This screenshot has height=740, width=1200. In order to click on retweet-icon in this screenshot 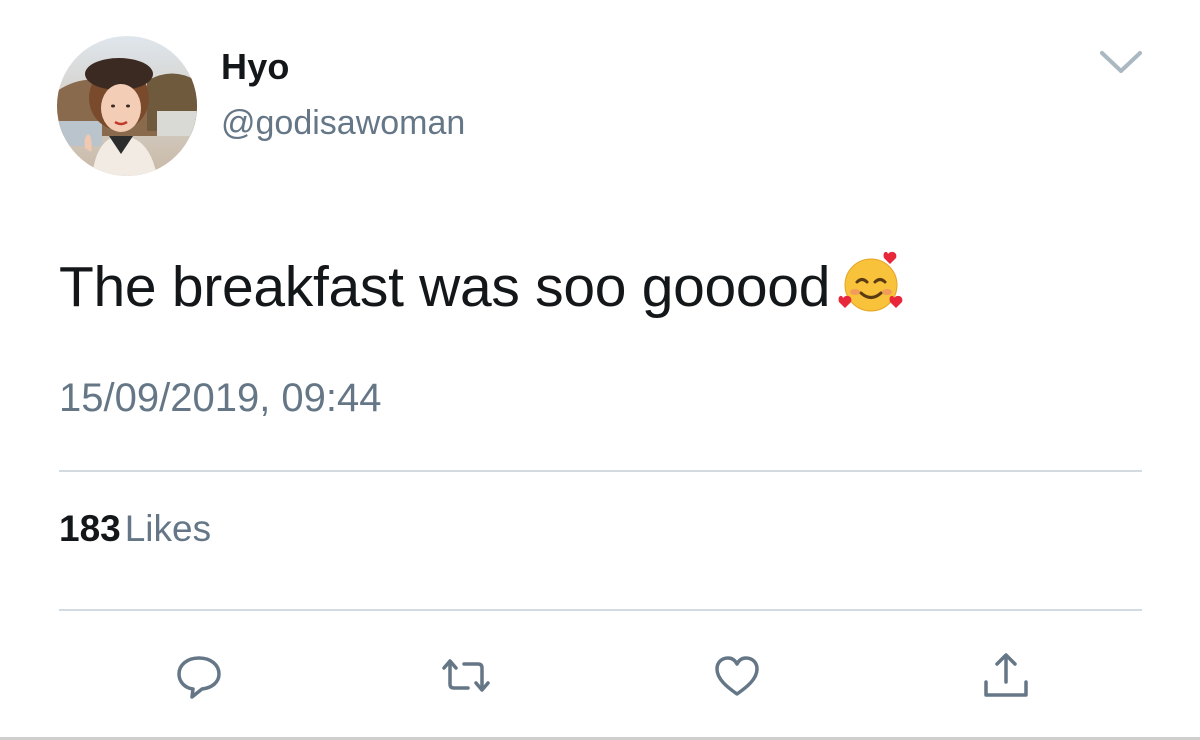, I will do `click(466, 676)`.